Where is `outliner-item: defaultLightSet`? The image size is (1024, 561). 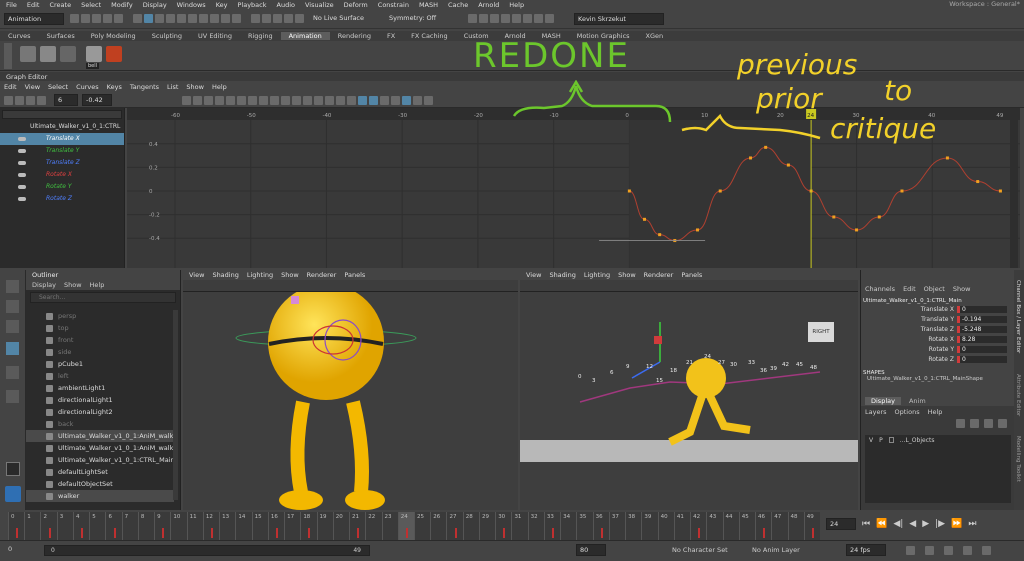
outliner-item: defaultLightSet is located at coordinates (100, 472).